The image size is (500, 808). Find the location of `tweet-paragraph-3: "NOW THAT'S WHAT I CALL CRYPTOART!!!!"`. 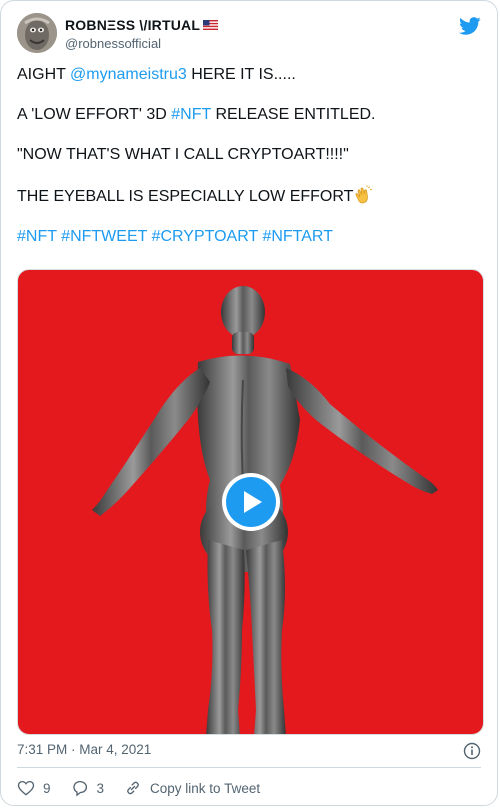

tweet-paragraph-3: "NOW THAT'S WHAT I CALL CRYPTOART!!!!" is located at coordinates (183, 154).